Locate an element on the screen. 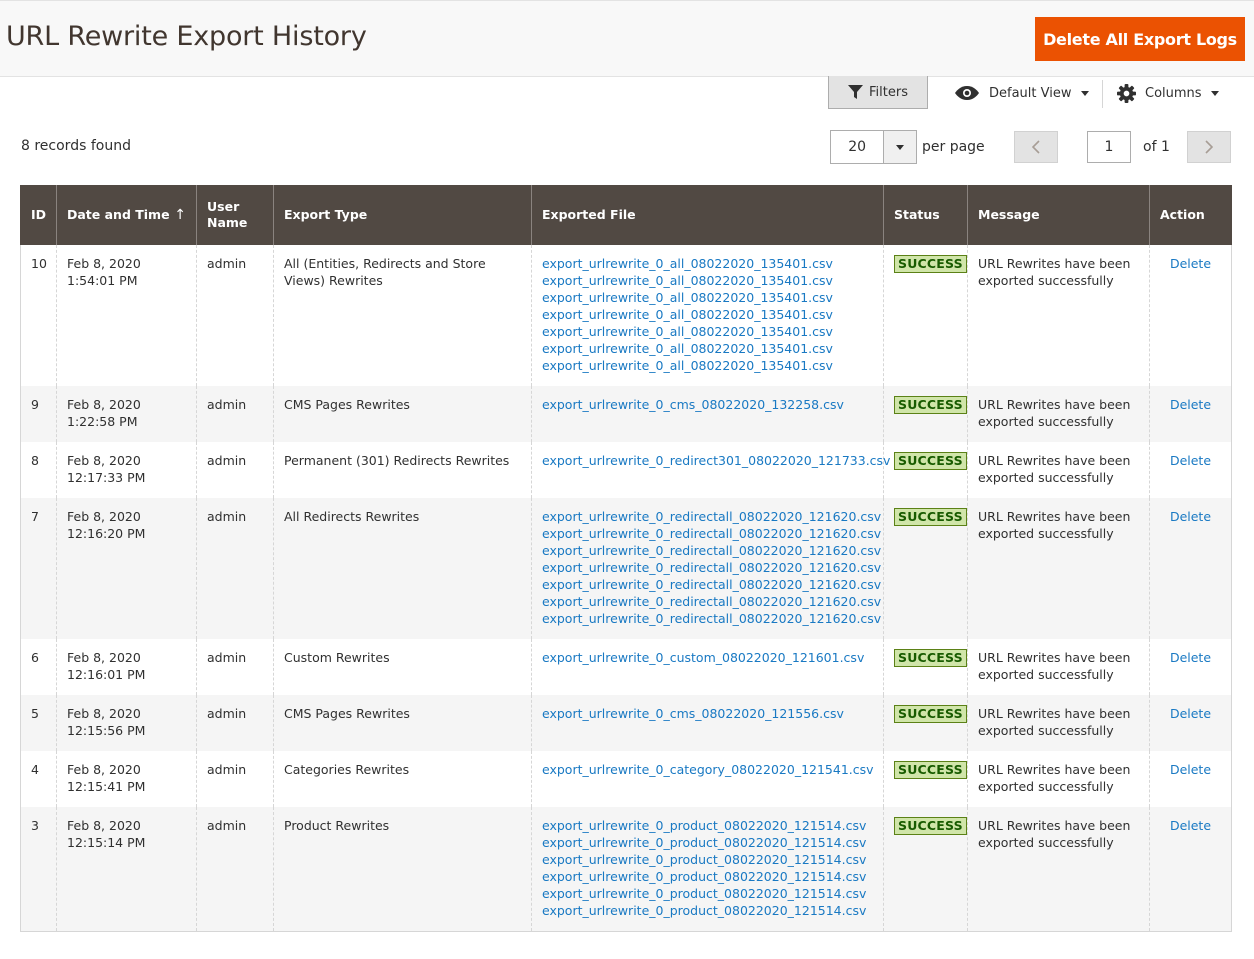 The width and height of the screenshot is (1254, 959). delete-all-export-logs-button: Delete All Export Logs is located at coordinates (1140, 39).